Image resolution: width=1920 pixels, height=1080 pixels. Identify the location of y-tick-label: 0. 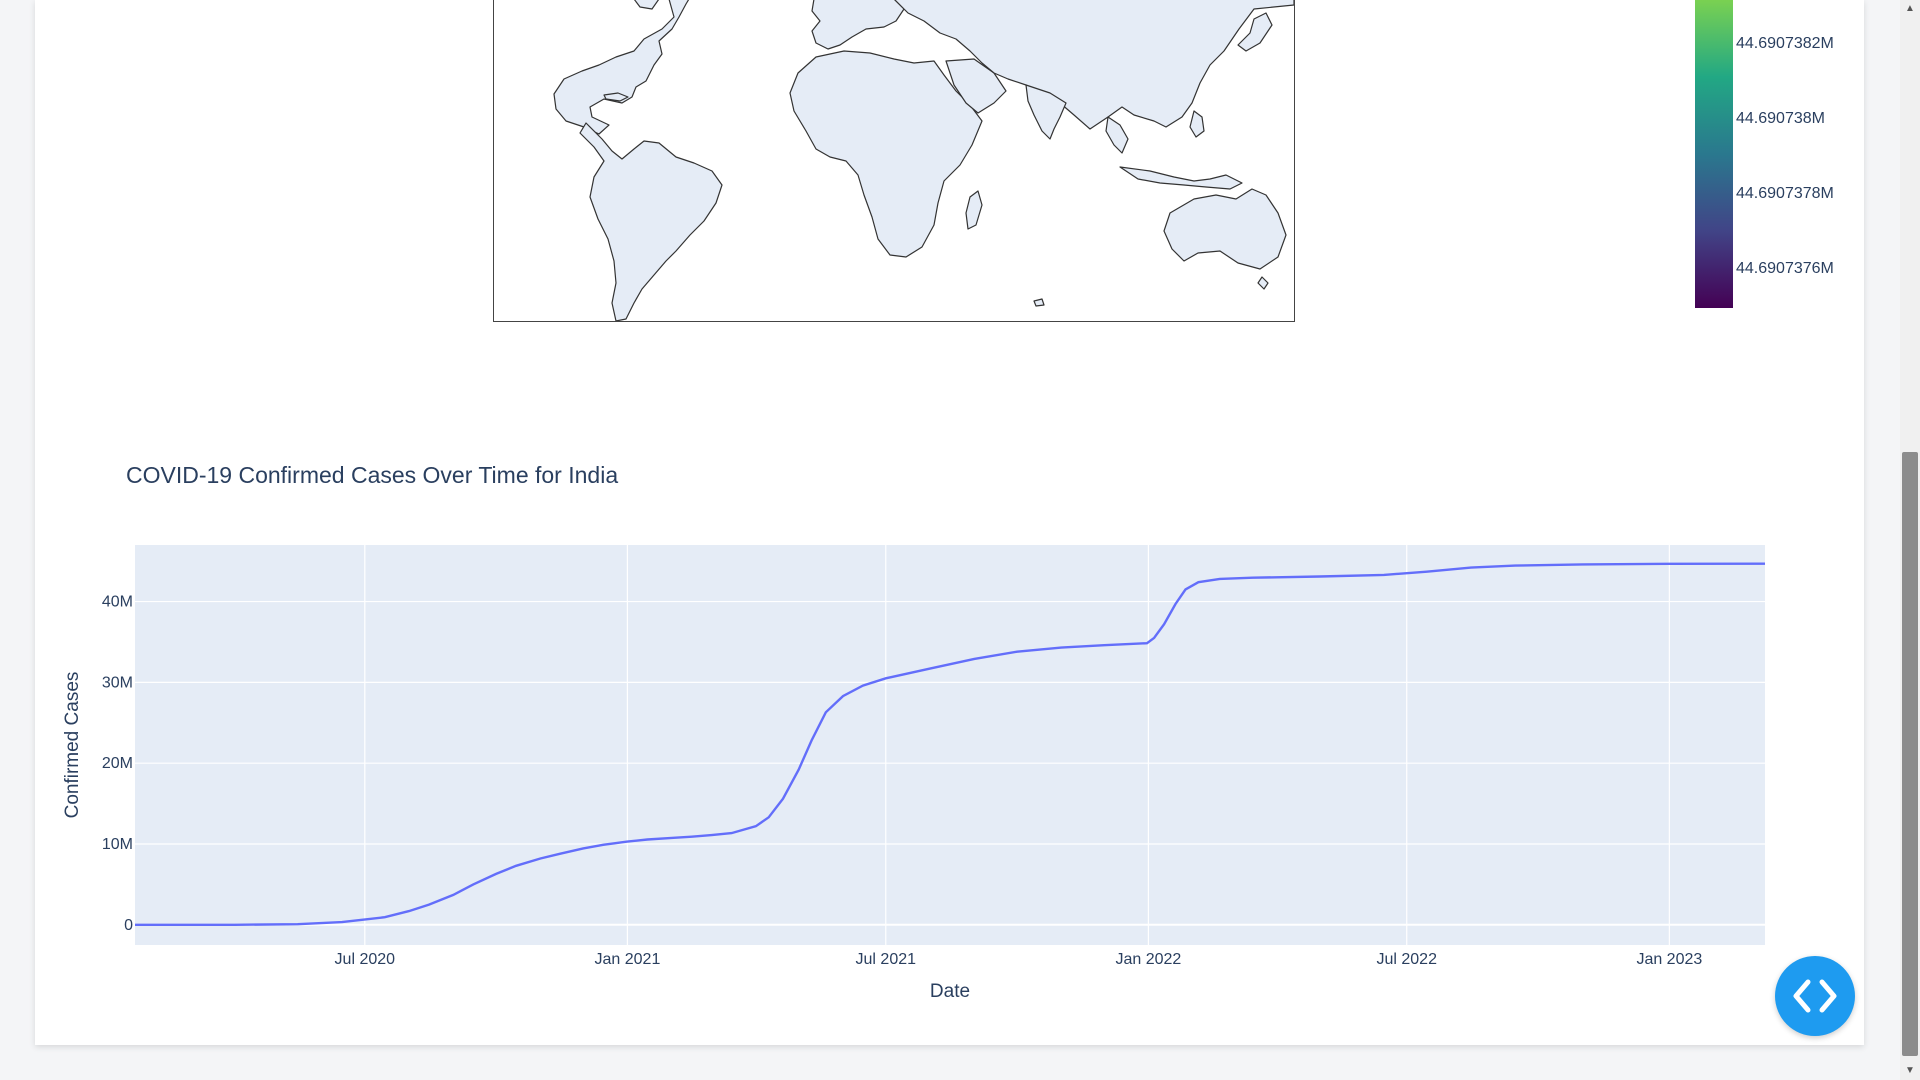
(128, 925).